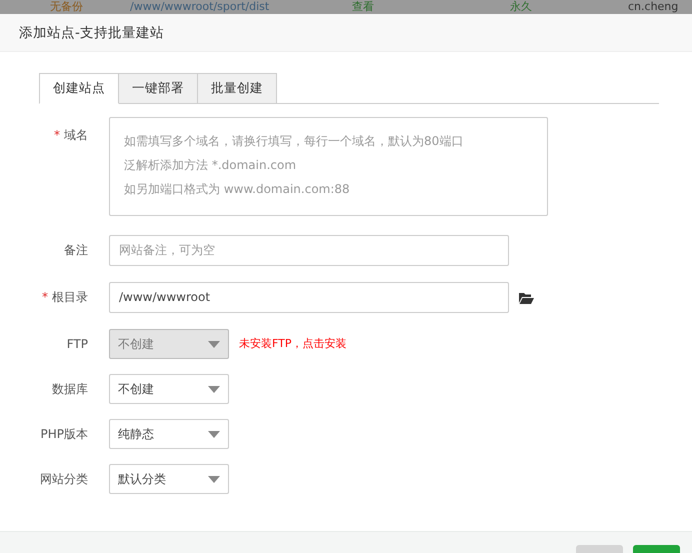 Image resolution: width=692 pixels, height=553 pixels. I want to click on input-field: /www/wwwroot, so click(309, 297).